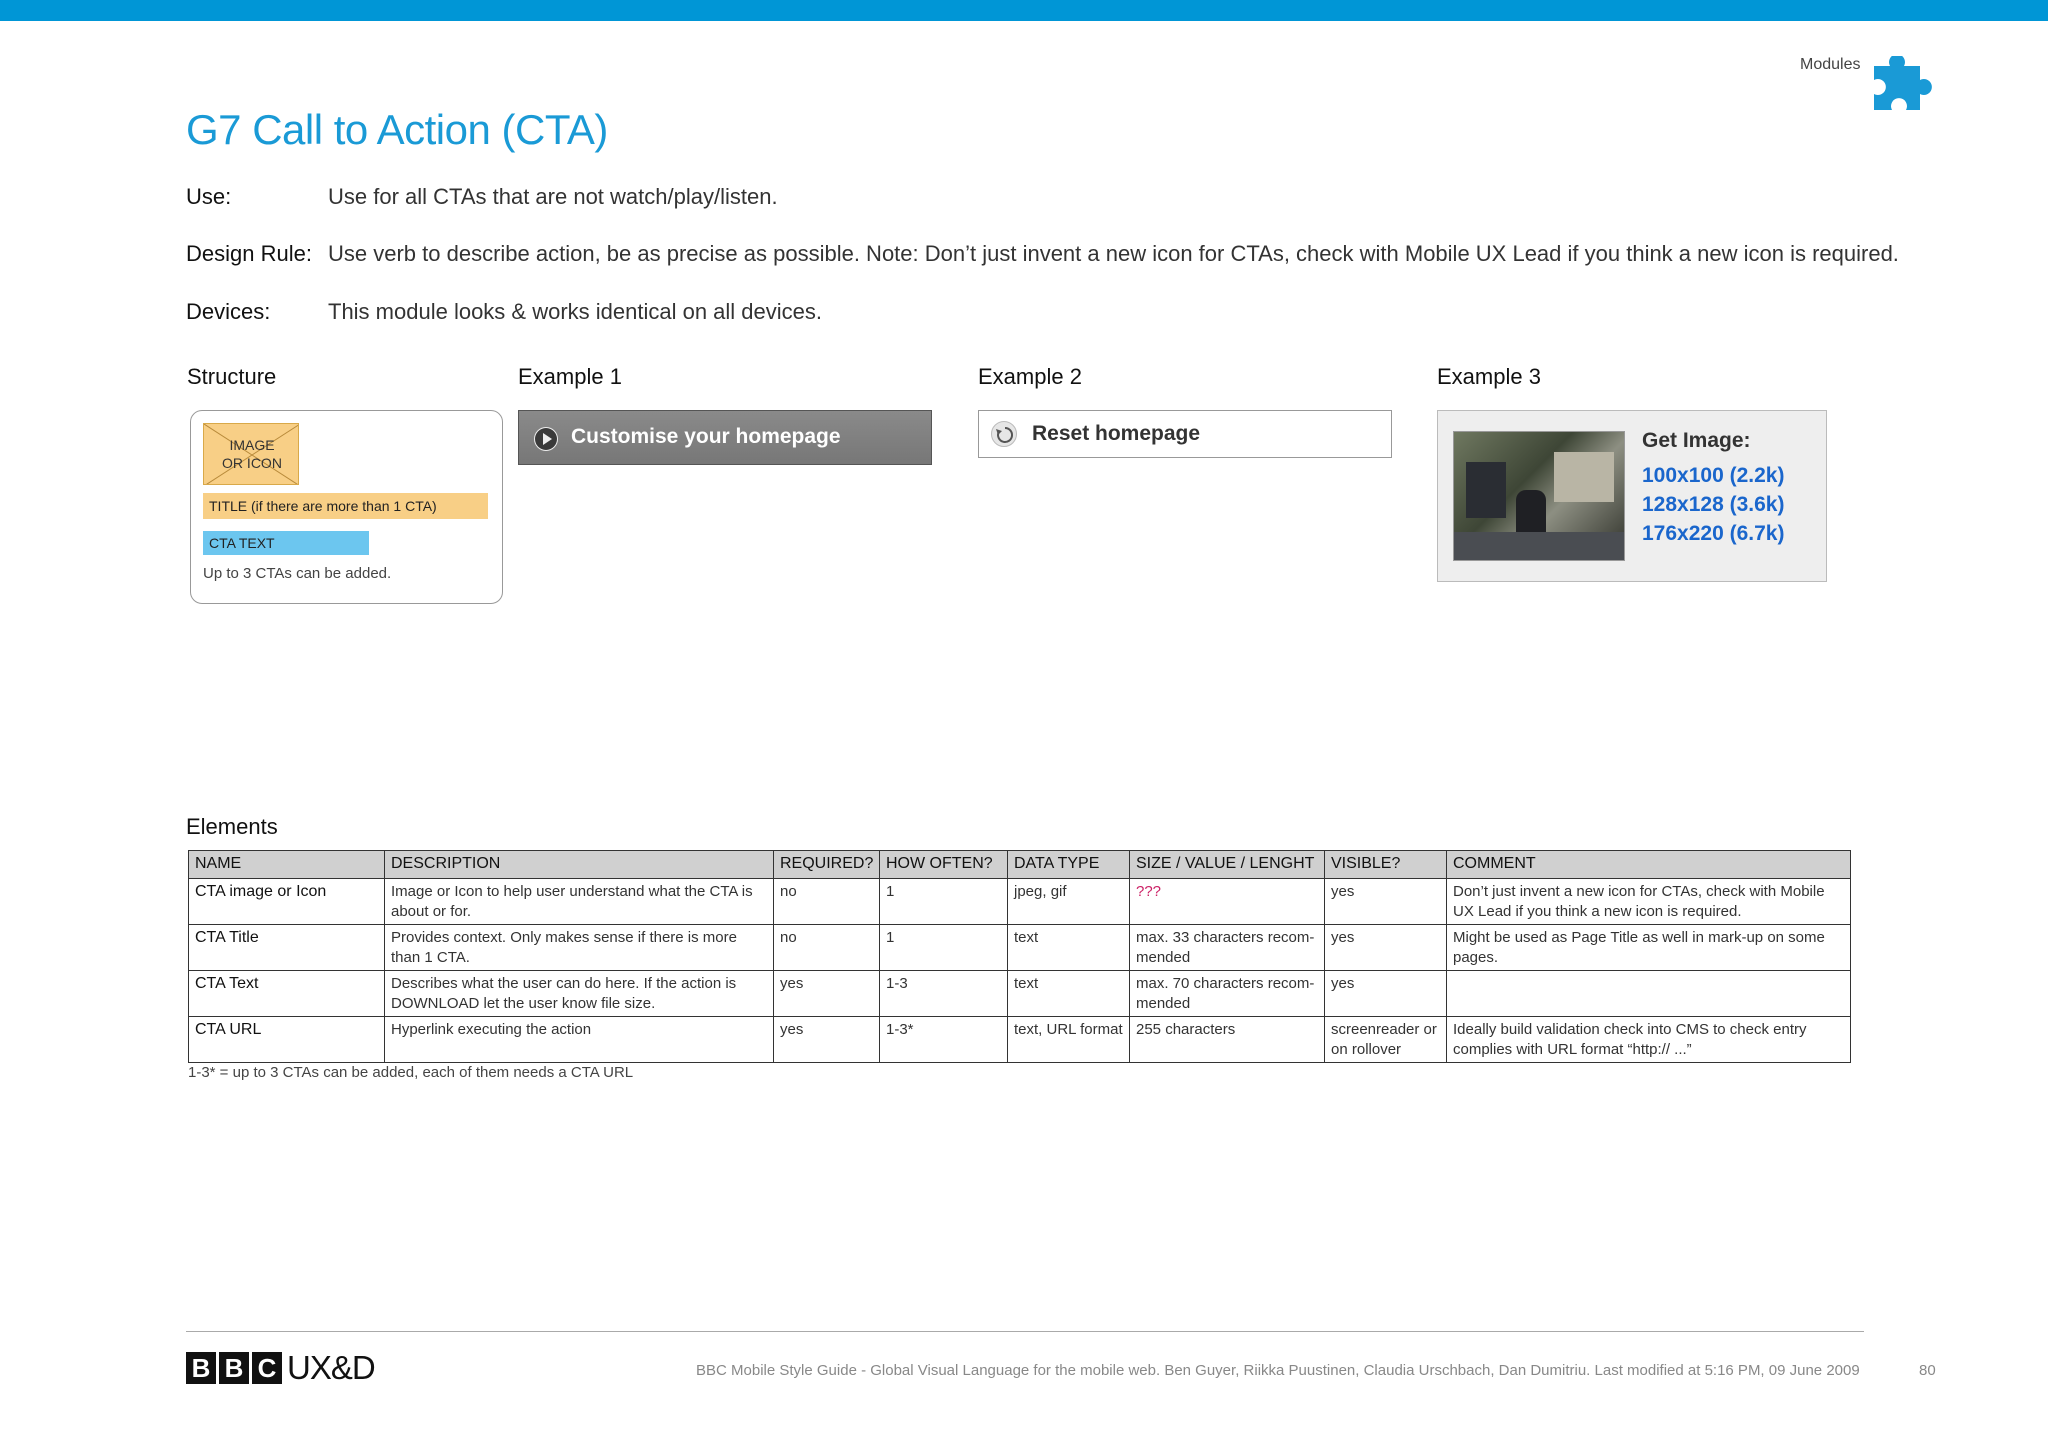 The image size is (2048, 1448). What do you see at coordinates (1025, 1331) in the screenshot?
I see `footer-divider` at bounding box center [1025, 1331].